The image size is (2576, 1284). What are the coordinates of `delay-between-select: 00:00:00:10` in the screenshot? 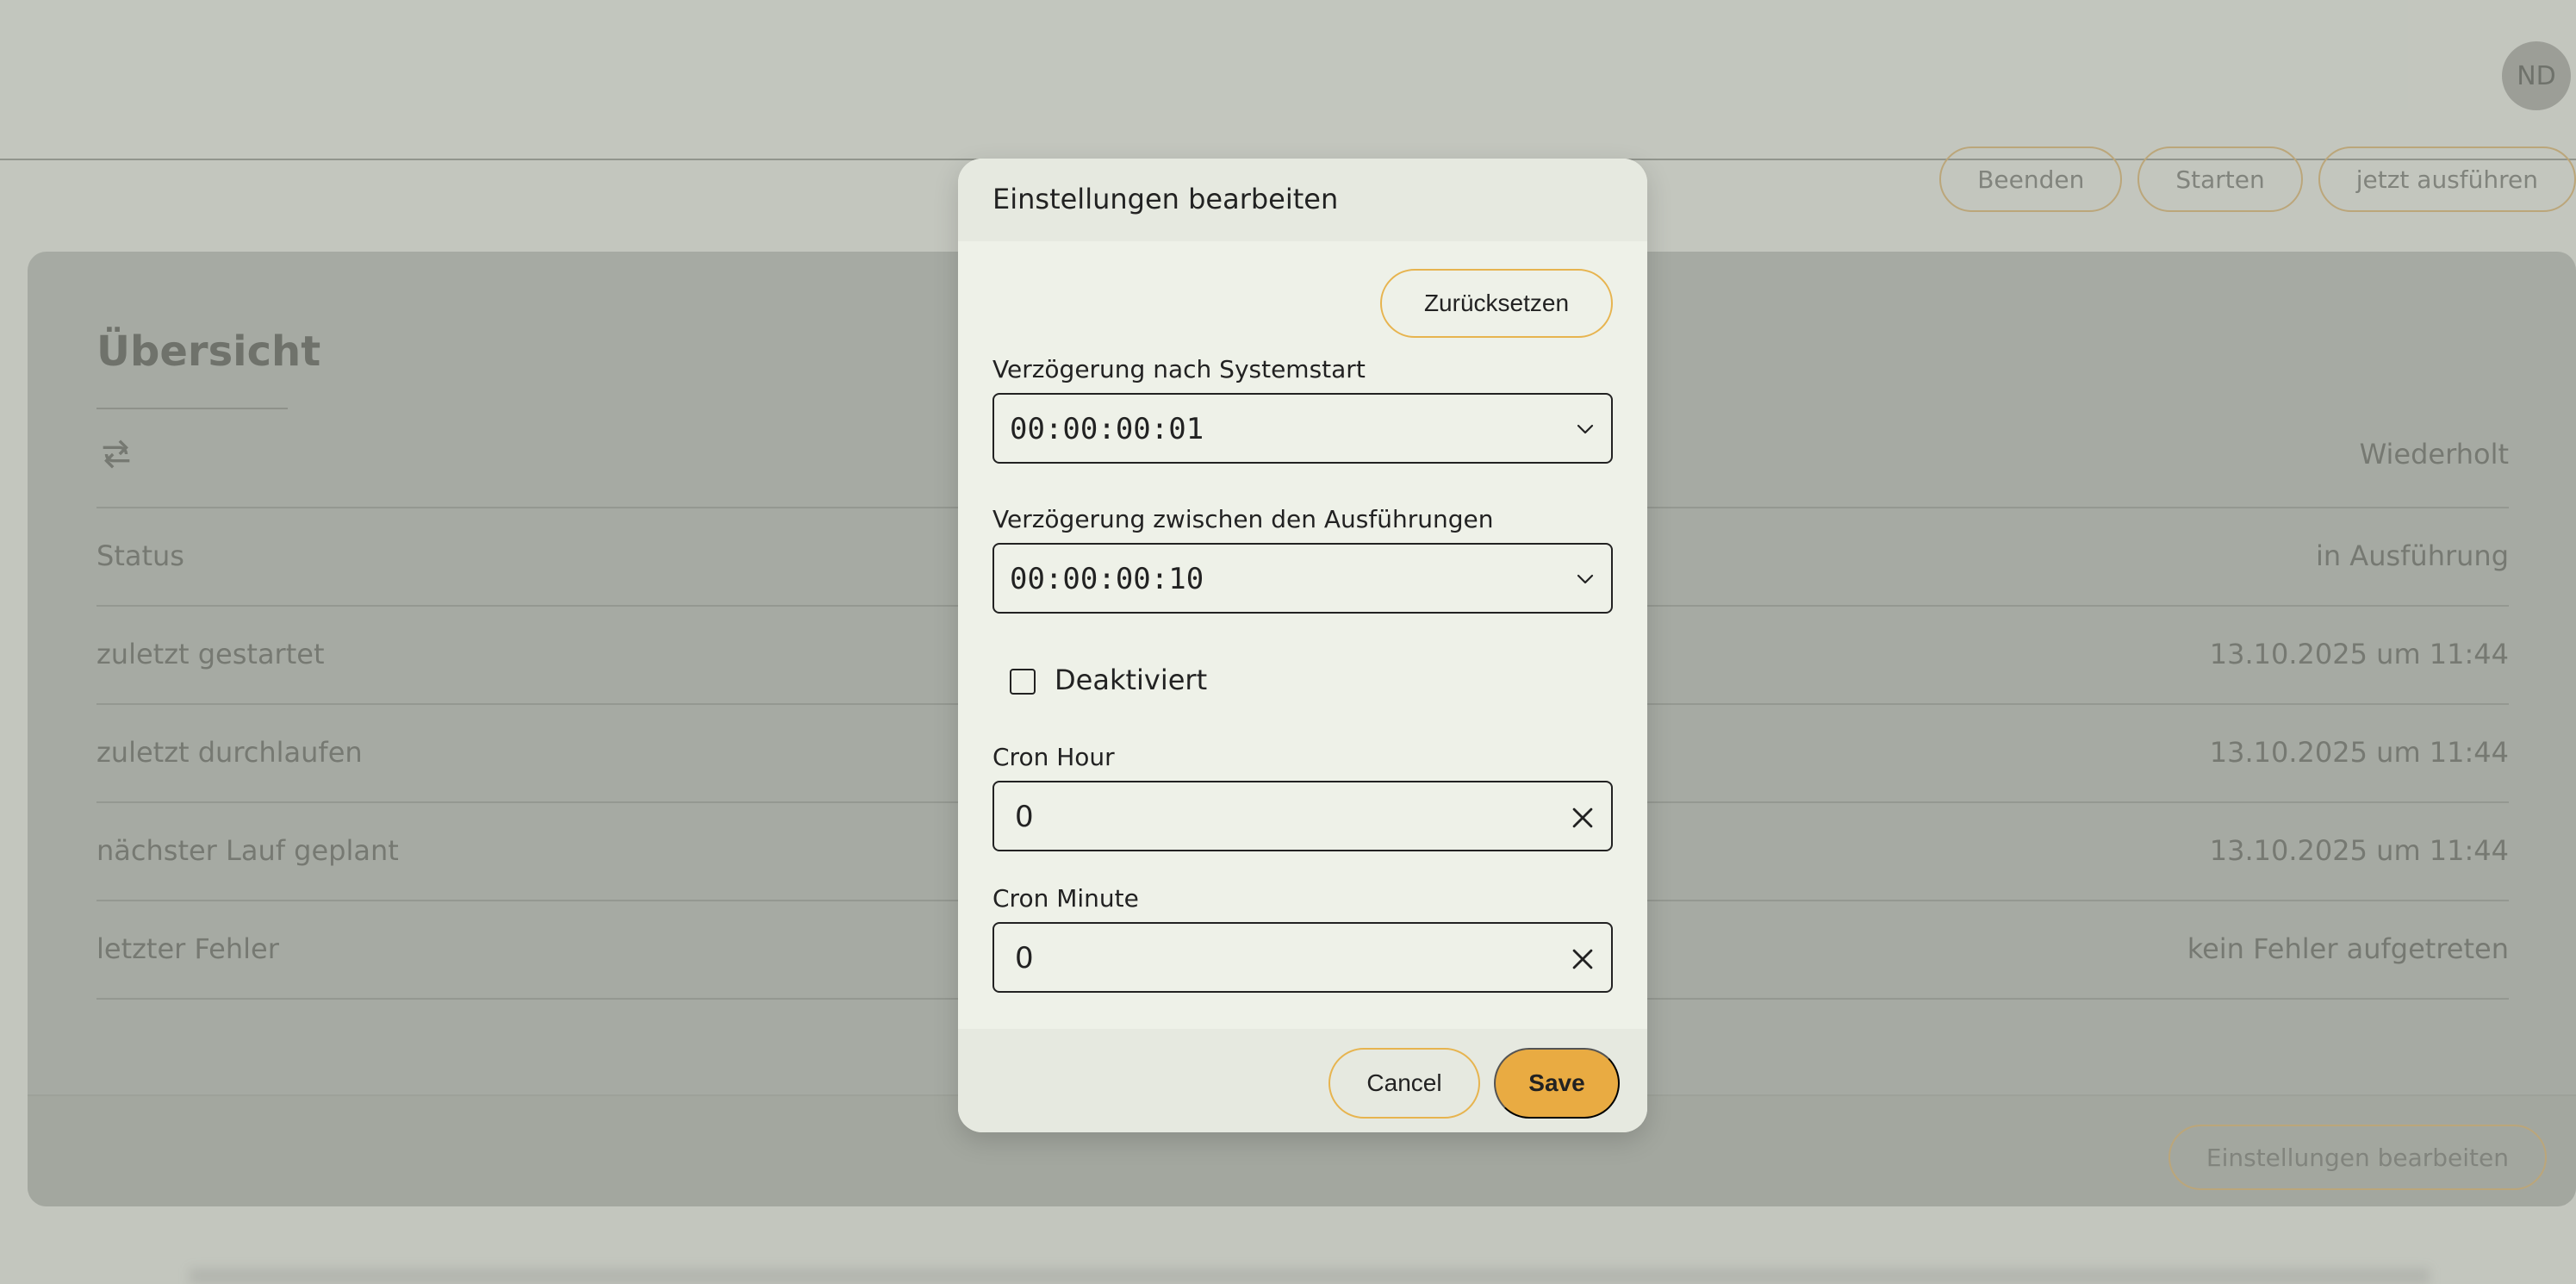 It's located at (1303, 578).